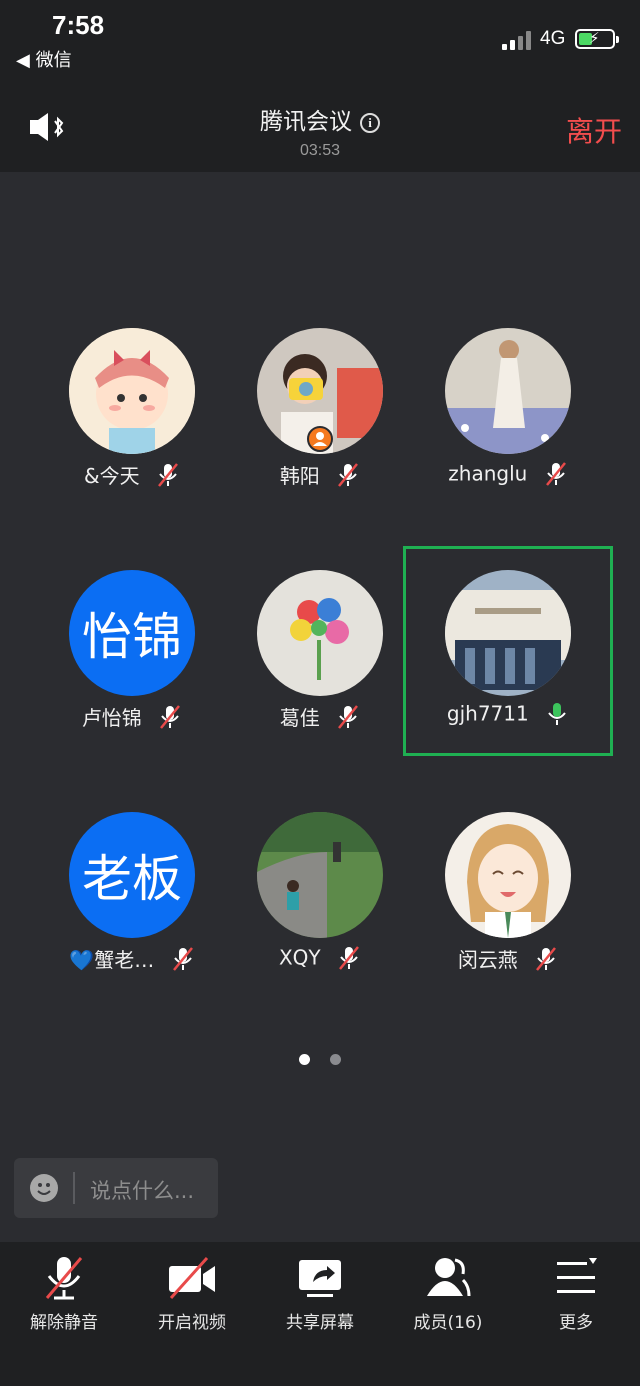  I want to click on back-to-wechat-link: ◀ 微信, so click(44, 59).